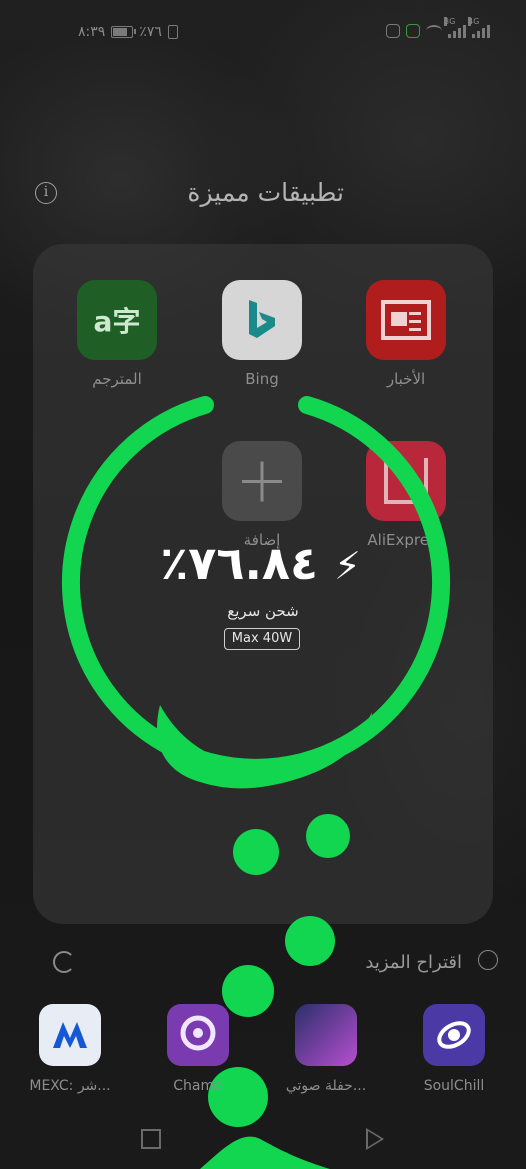 The width and height of the screenshot is (526, 1169). Describe the element at coordinates (263, 32) in the screenshot. I see `status-bar: ٨:٣٩ ٪٧٦ 3G 4G` at that location.